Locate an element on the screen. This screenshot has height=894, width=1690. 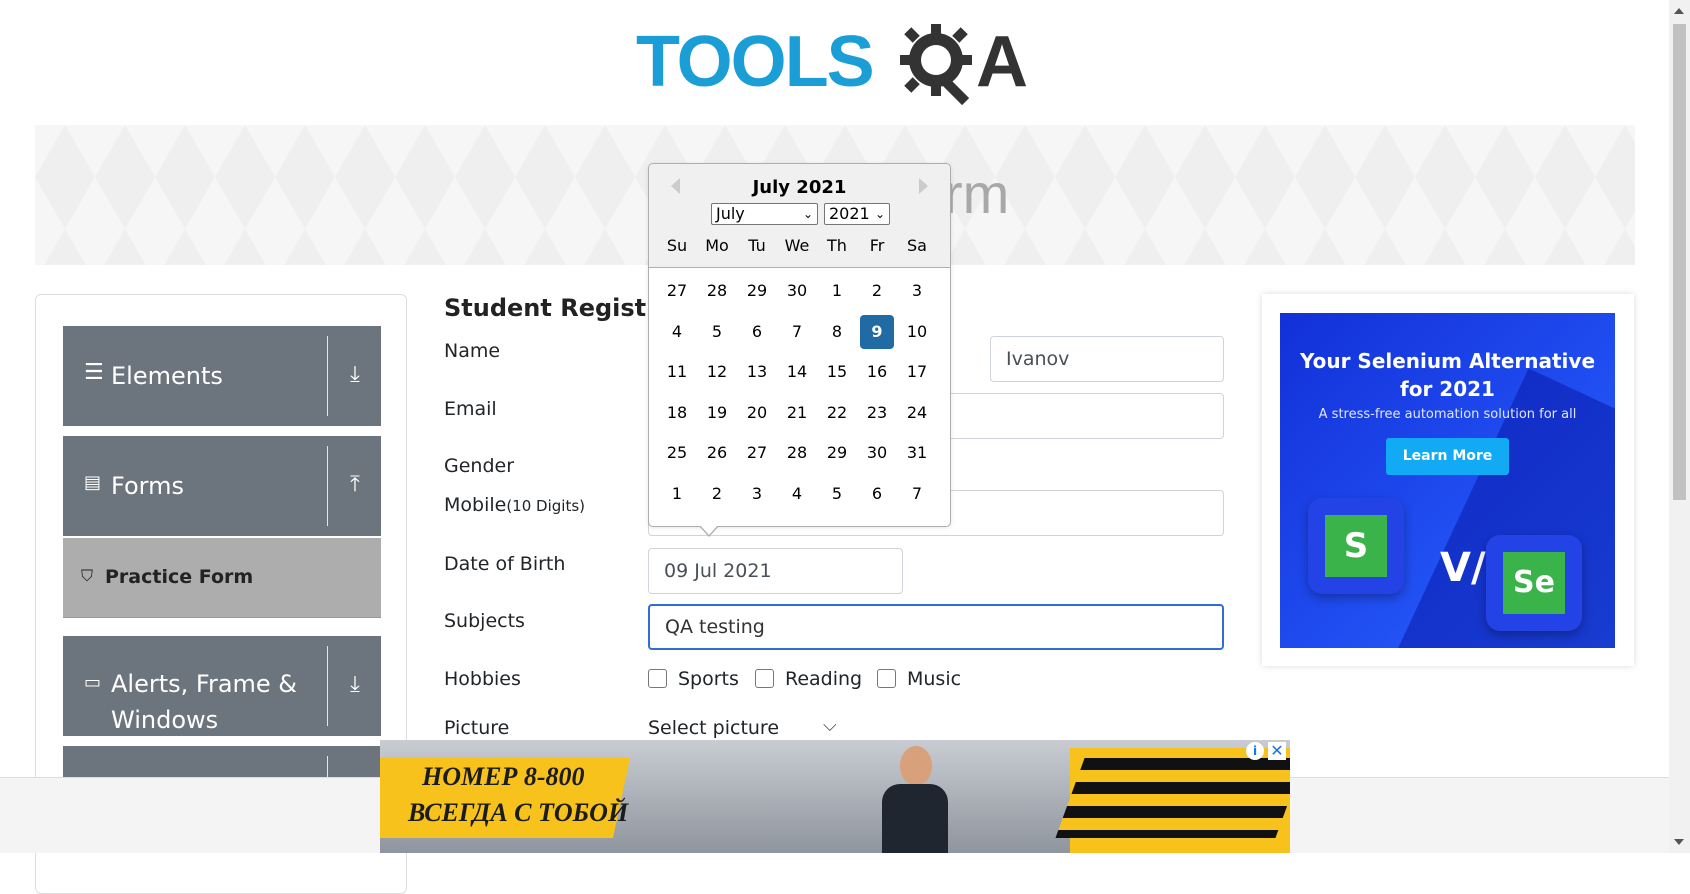
chevron-down-icon: ⌄ is located at coordinates (879, 214).